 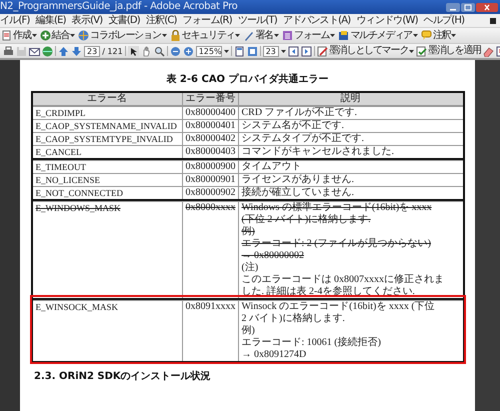 What do you see at coordinates (122, 36) in the screenshot?
I see `toolbar-button: コラボレーション` at bounding box center [122, 36].